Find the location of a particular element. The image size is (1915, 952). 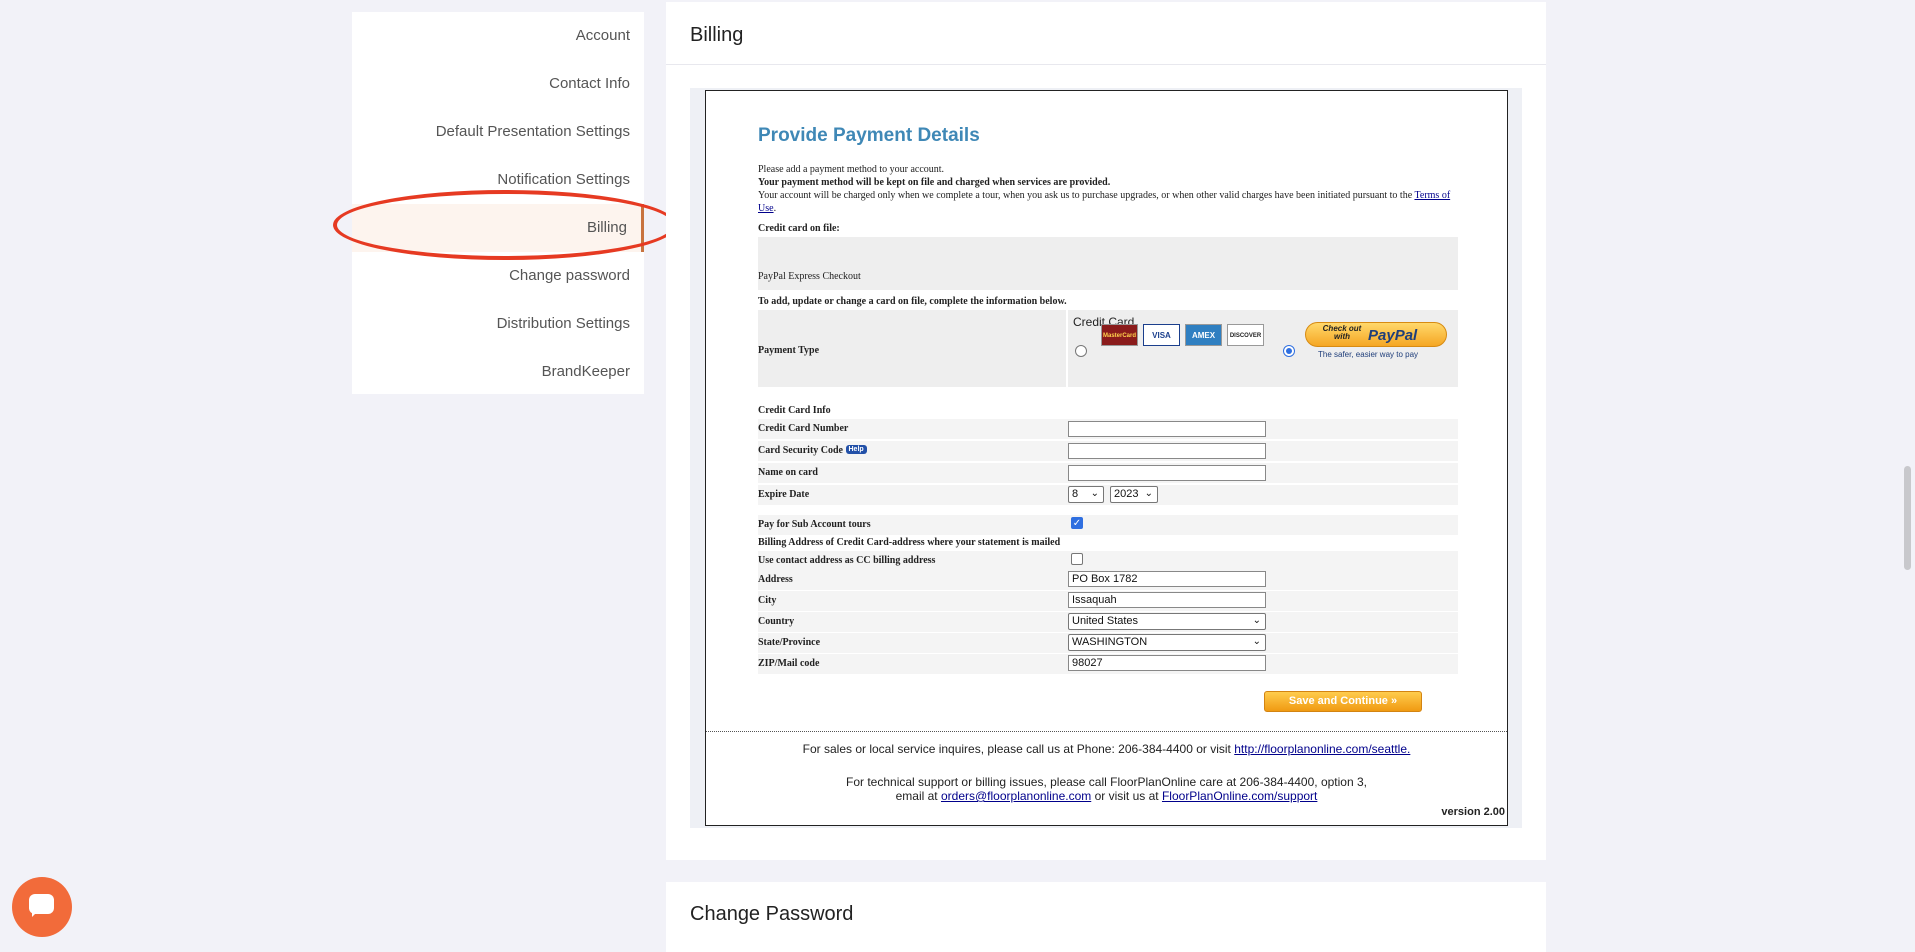

save-button-label: Save and Continue is located at coordinates (1338, 701).